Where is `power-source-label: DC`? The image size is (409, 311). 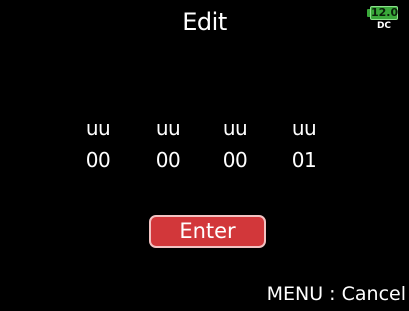 power-source-label: DC is located at coordinates (384, 26).